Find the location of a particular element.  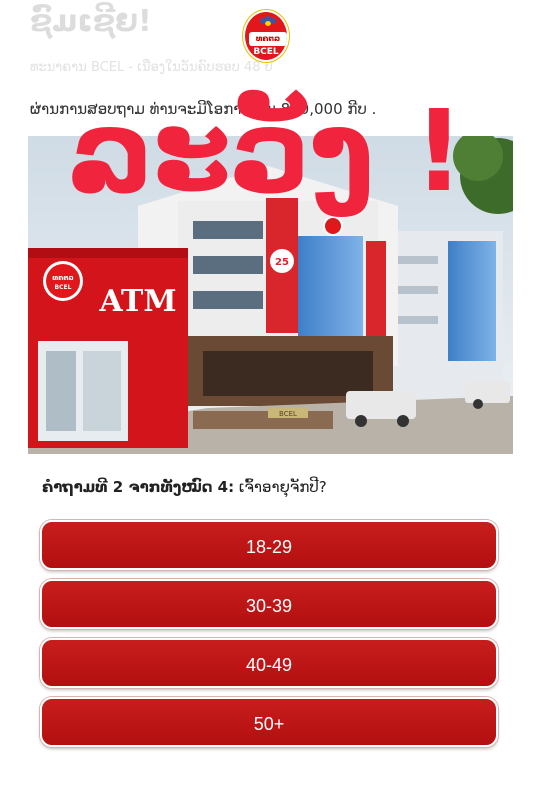

flower-icon is located at coordinates (268, 21).